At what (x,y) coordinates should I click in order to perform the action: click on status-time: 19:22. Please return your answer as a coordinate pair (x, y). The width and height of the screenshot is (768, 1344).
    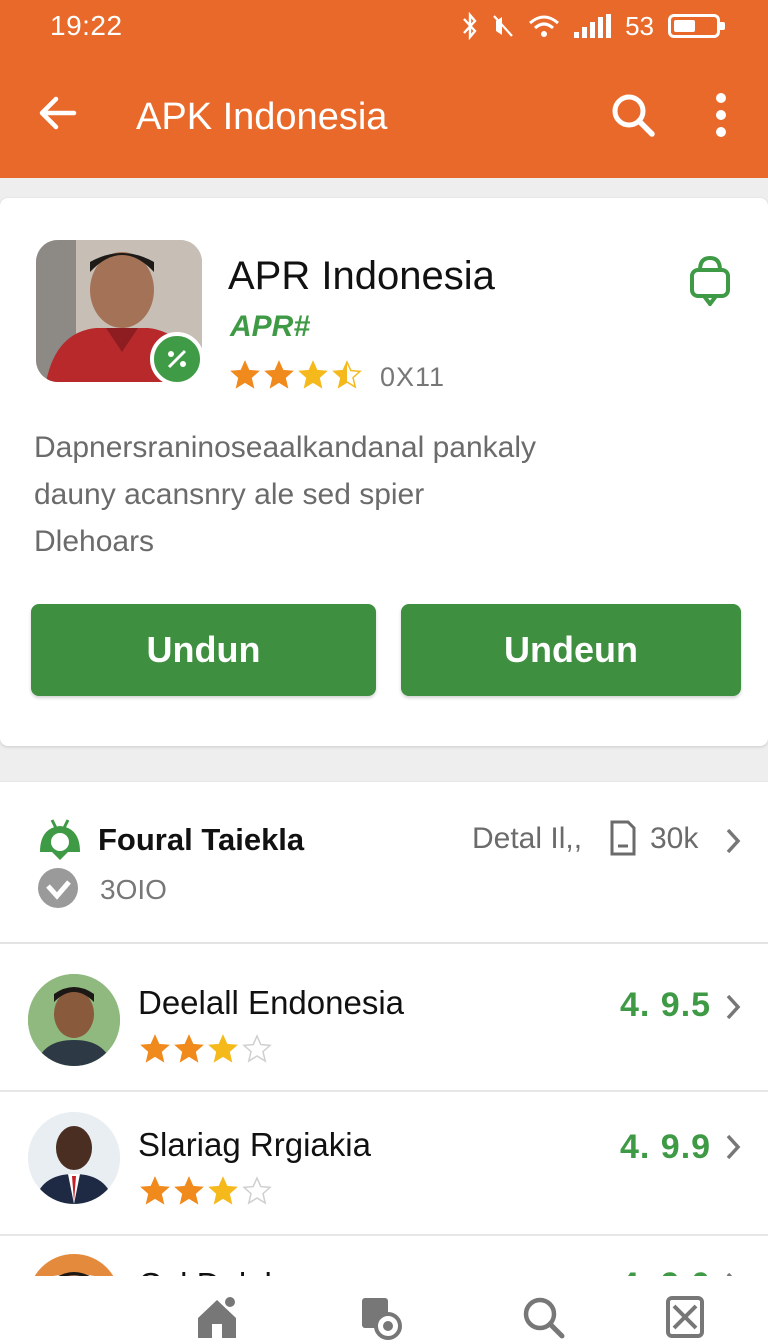
    Looking at the image, I should click on (86, 25).